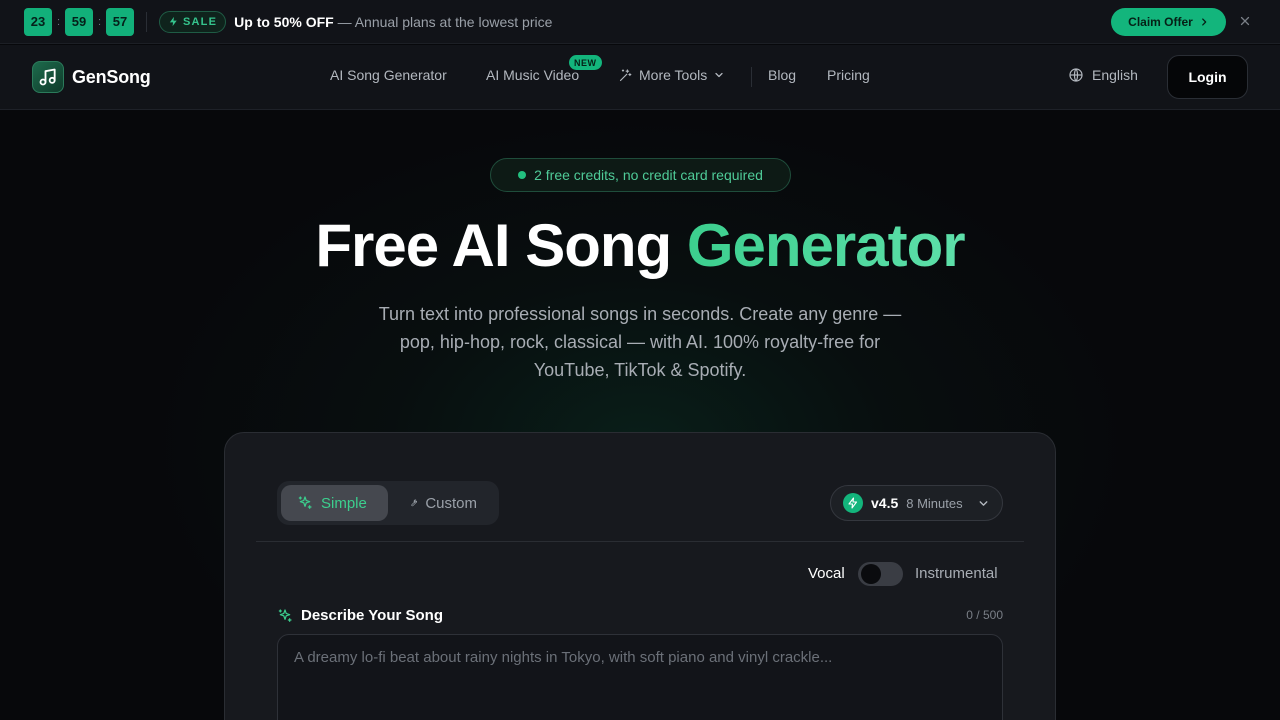 This screenshot has width=1280, height=720. I want to click on nav-more-tools: More Tools, so click(671, 75).